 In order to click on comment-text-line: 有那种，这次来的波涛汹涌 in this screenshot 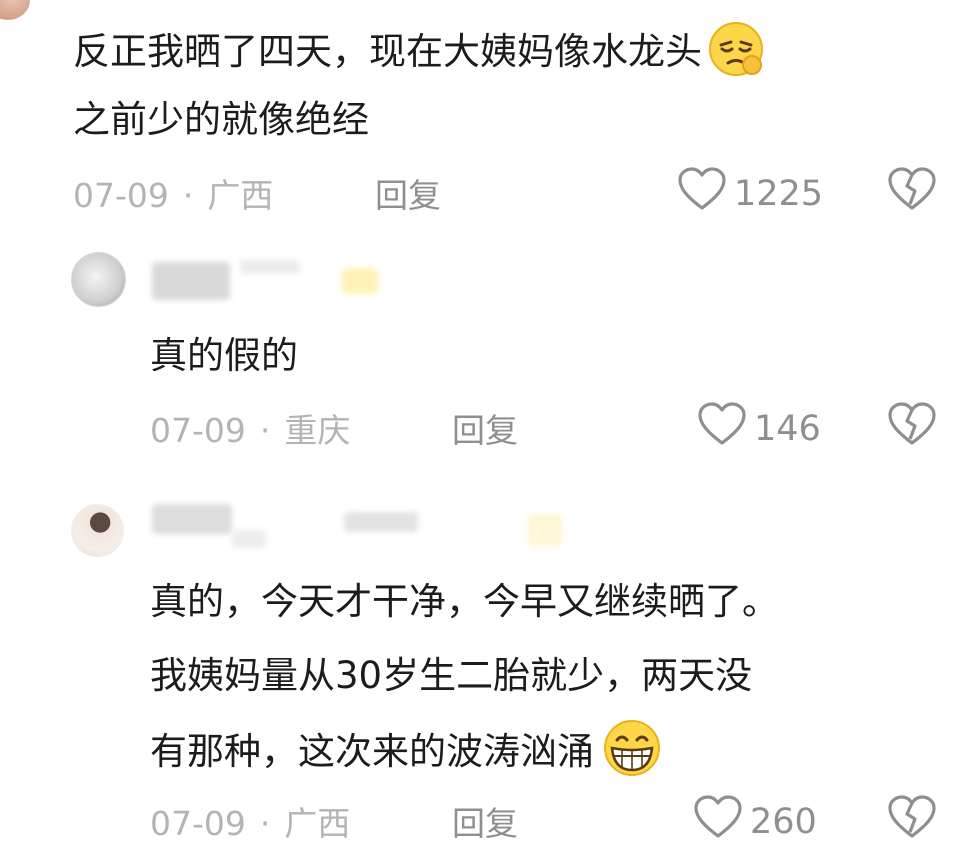, I will do `click(407, 753)`.